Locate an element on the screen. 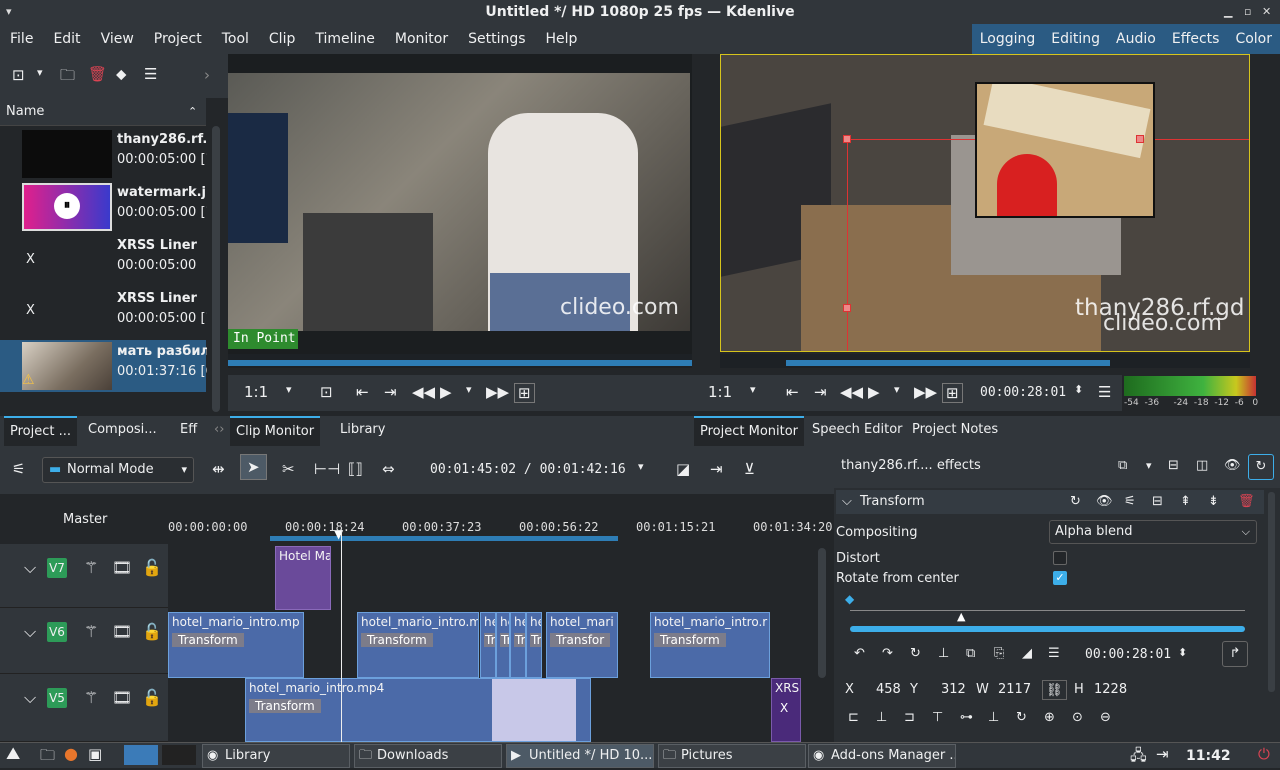 The width and height of the screenshot is (1280, 770). razor-tool-icon: ✂ is located at coordinates (288, 469).